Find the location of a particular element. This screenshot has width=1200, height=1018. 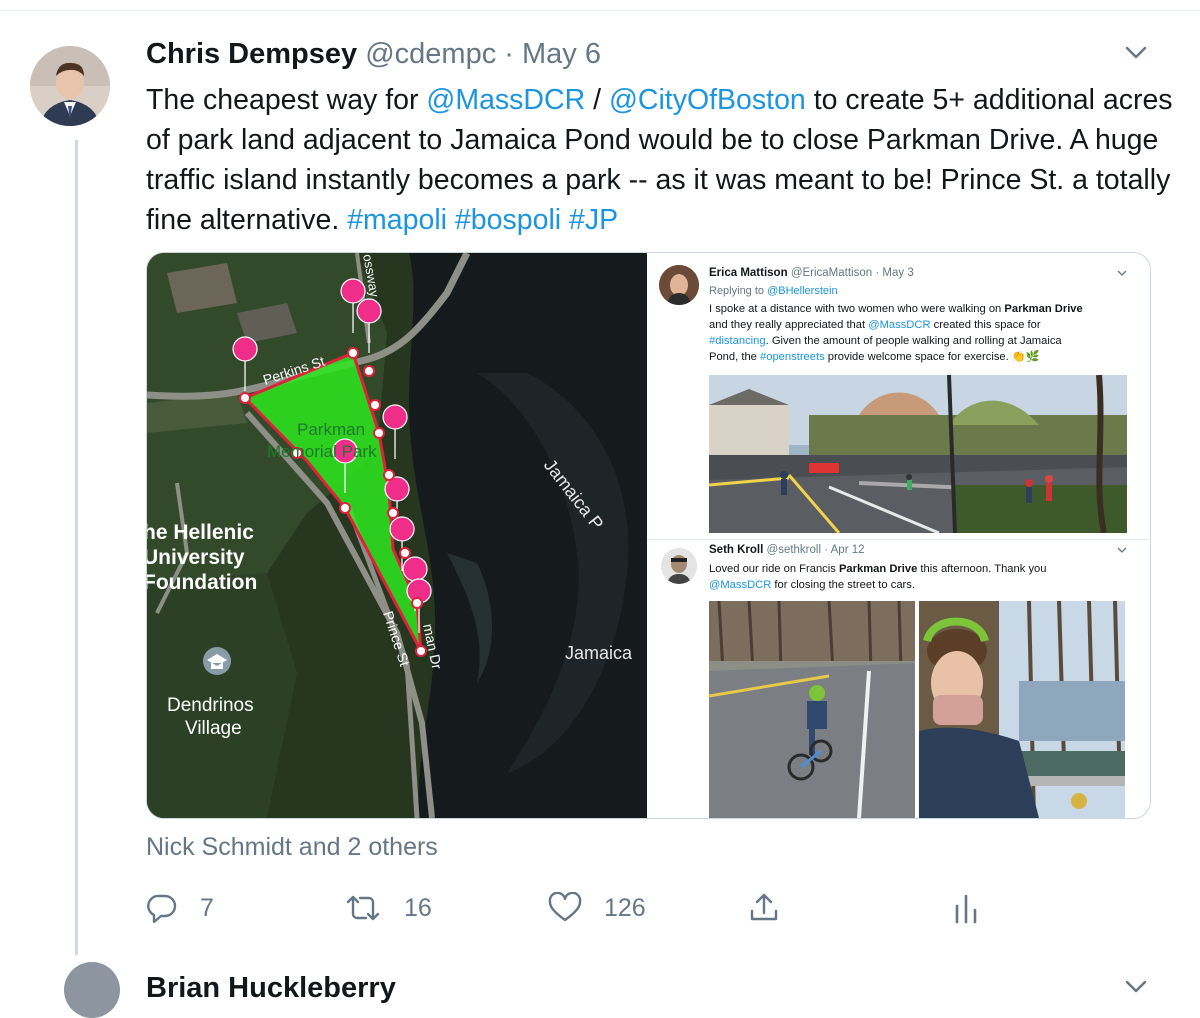

erica-date: May 3 is located at coordinates (898, 273).